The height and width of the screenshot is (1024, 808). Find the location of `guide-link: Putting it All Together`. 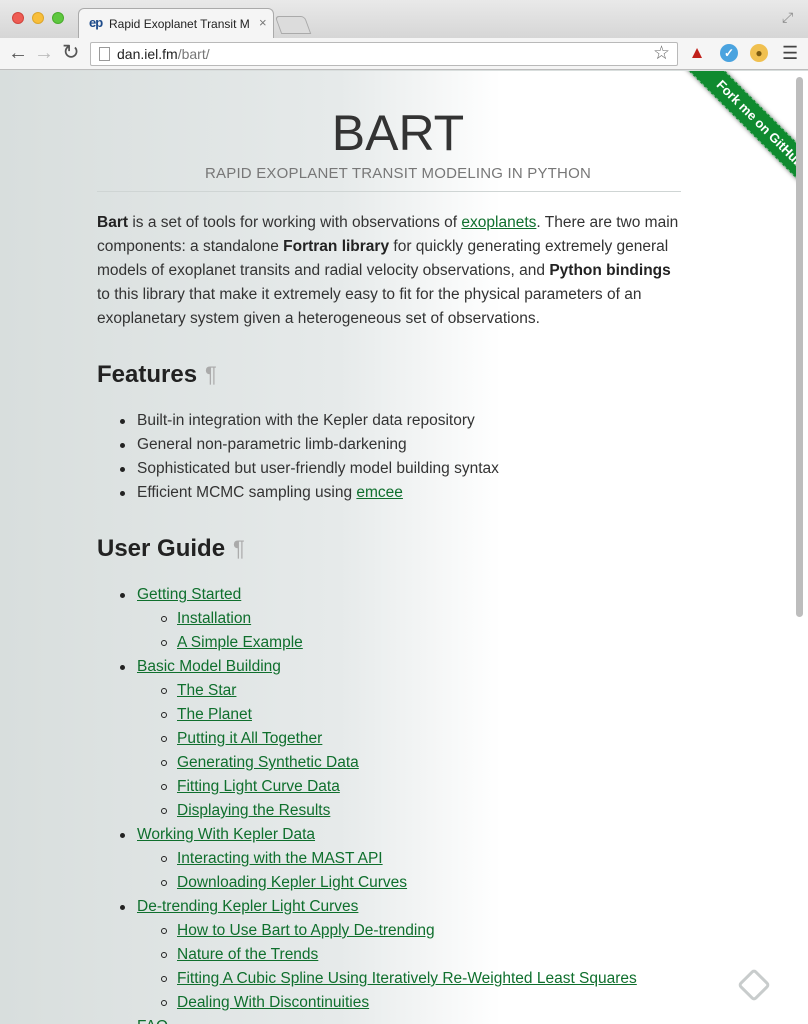

guide-link: Putting it All Together is located at coordinates (249, 738).